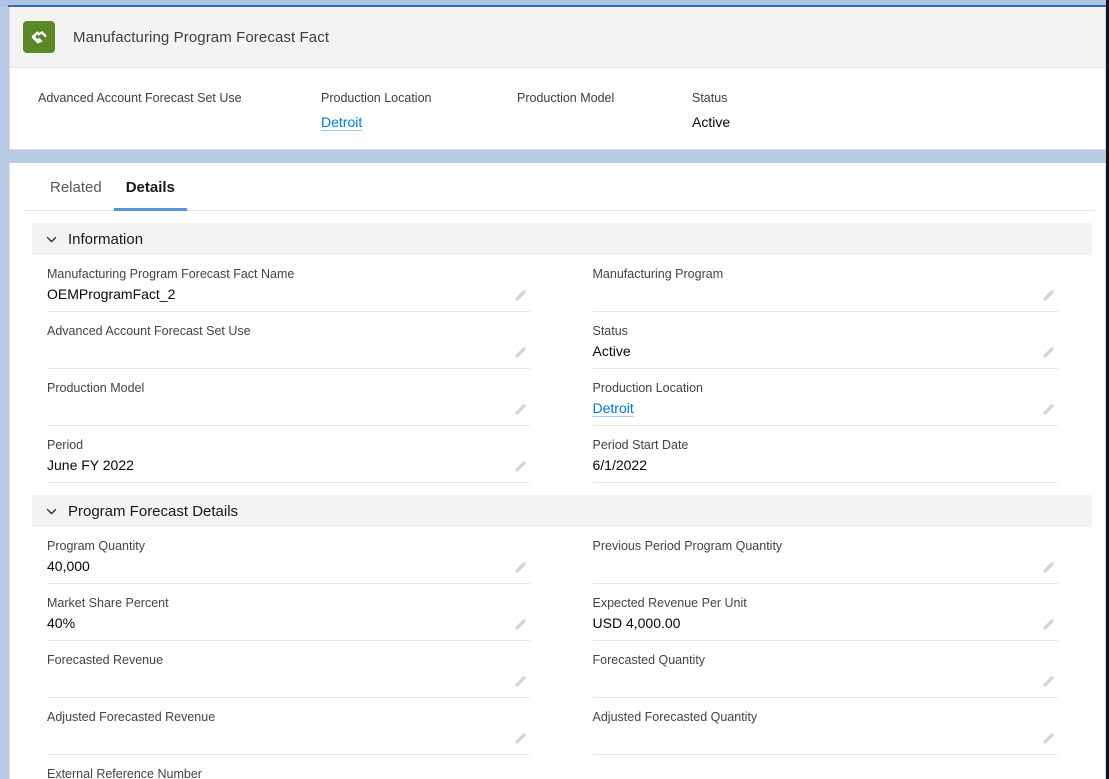 Image resolution: width=1109 pixels, height=779 pixels. What do you see at coordinates (687, 546) in the screenshot?
I see `field-label: Previous Period Program Quantity` at bounding box center [687, 546].